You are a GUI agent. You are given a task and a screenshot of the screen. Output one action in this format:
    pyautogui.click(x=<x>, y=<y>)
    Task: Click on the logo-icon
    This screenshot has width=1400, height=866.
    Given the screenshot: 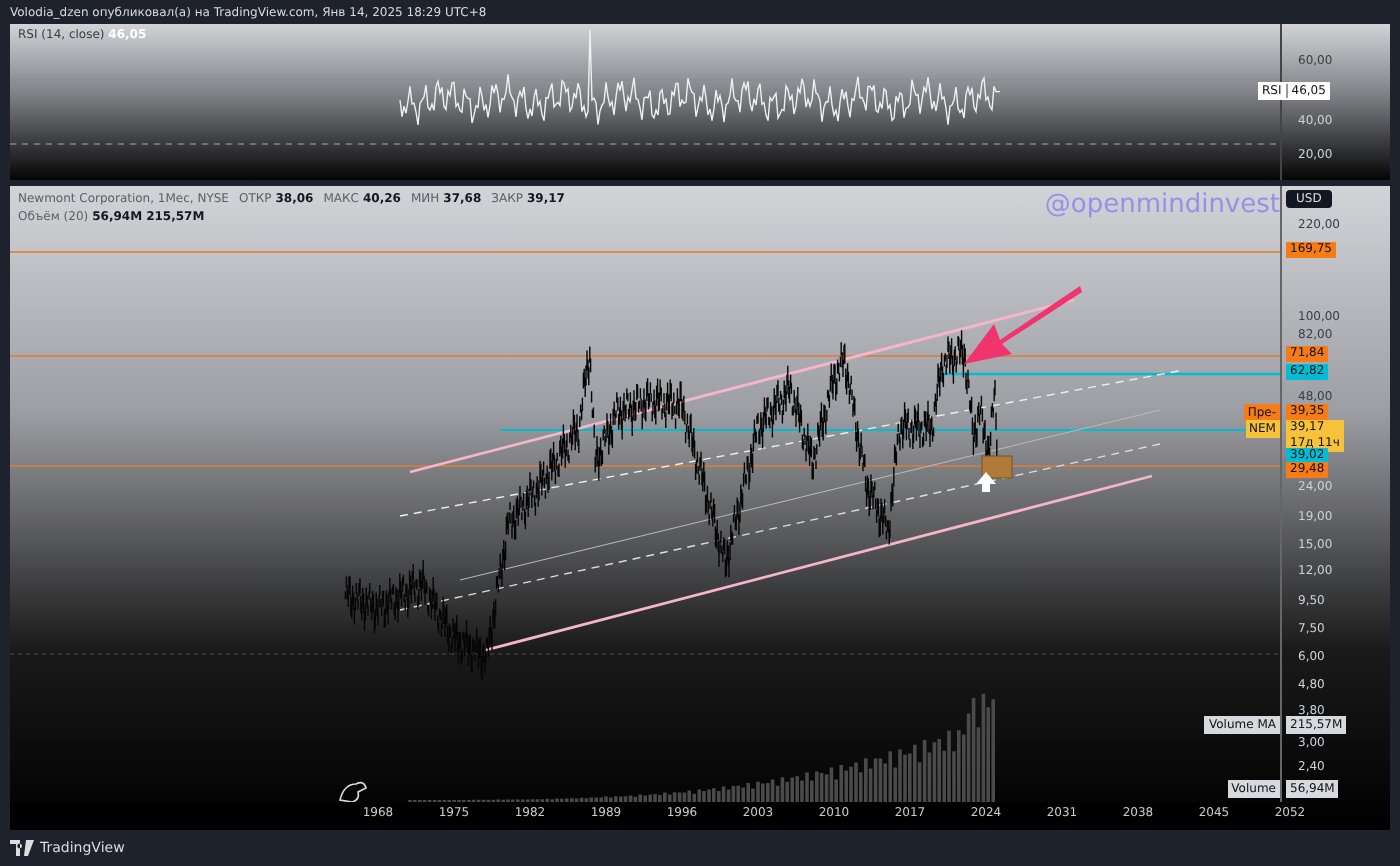 What is the action you would take?
    pyautogui.click(x=22, y=848)
    